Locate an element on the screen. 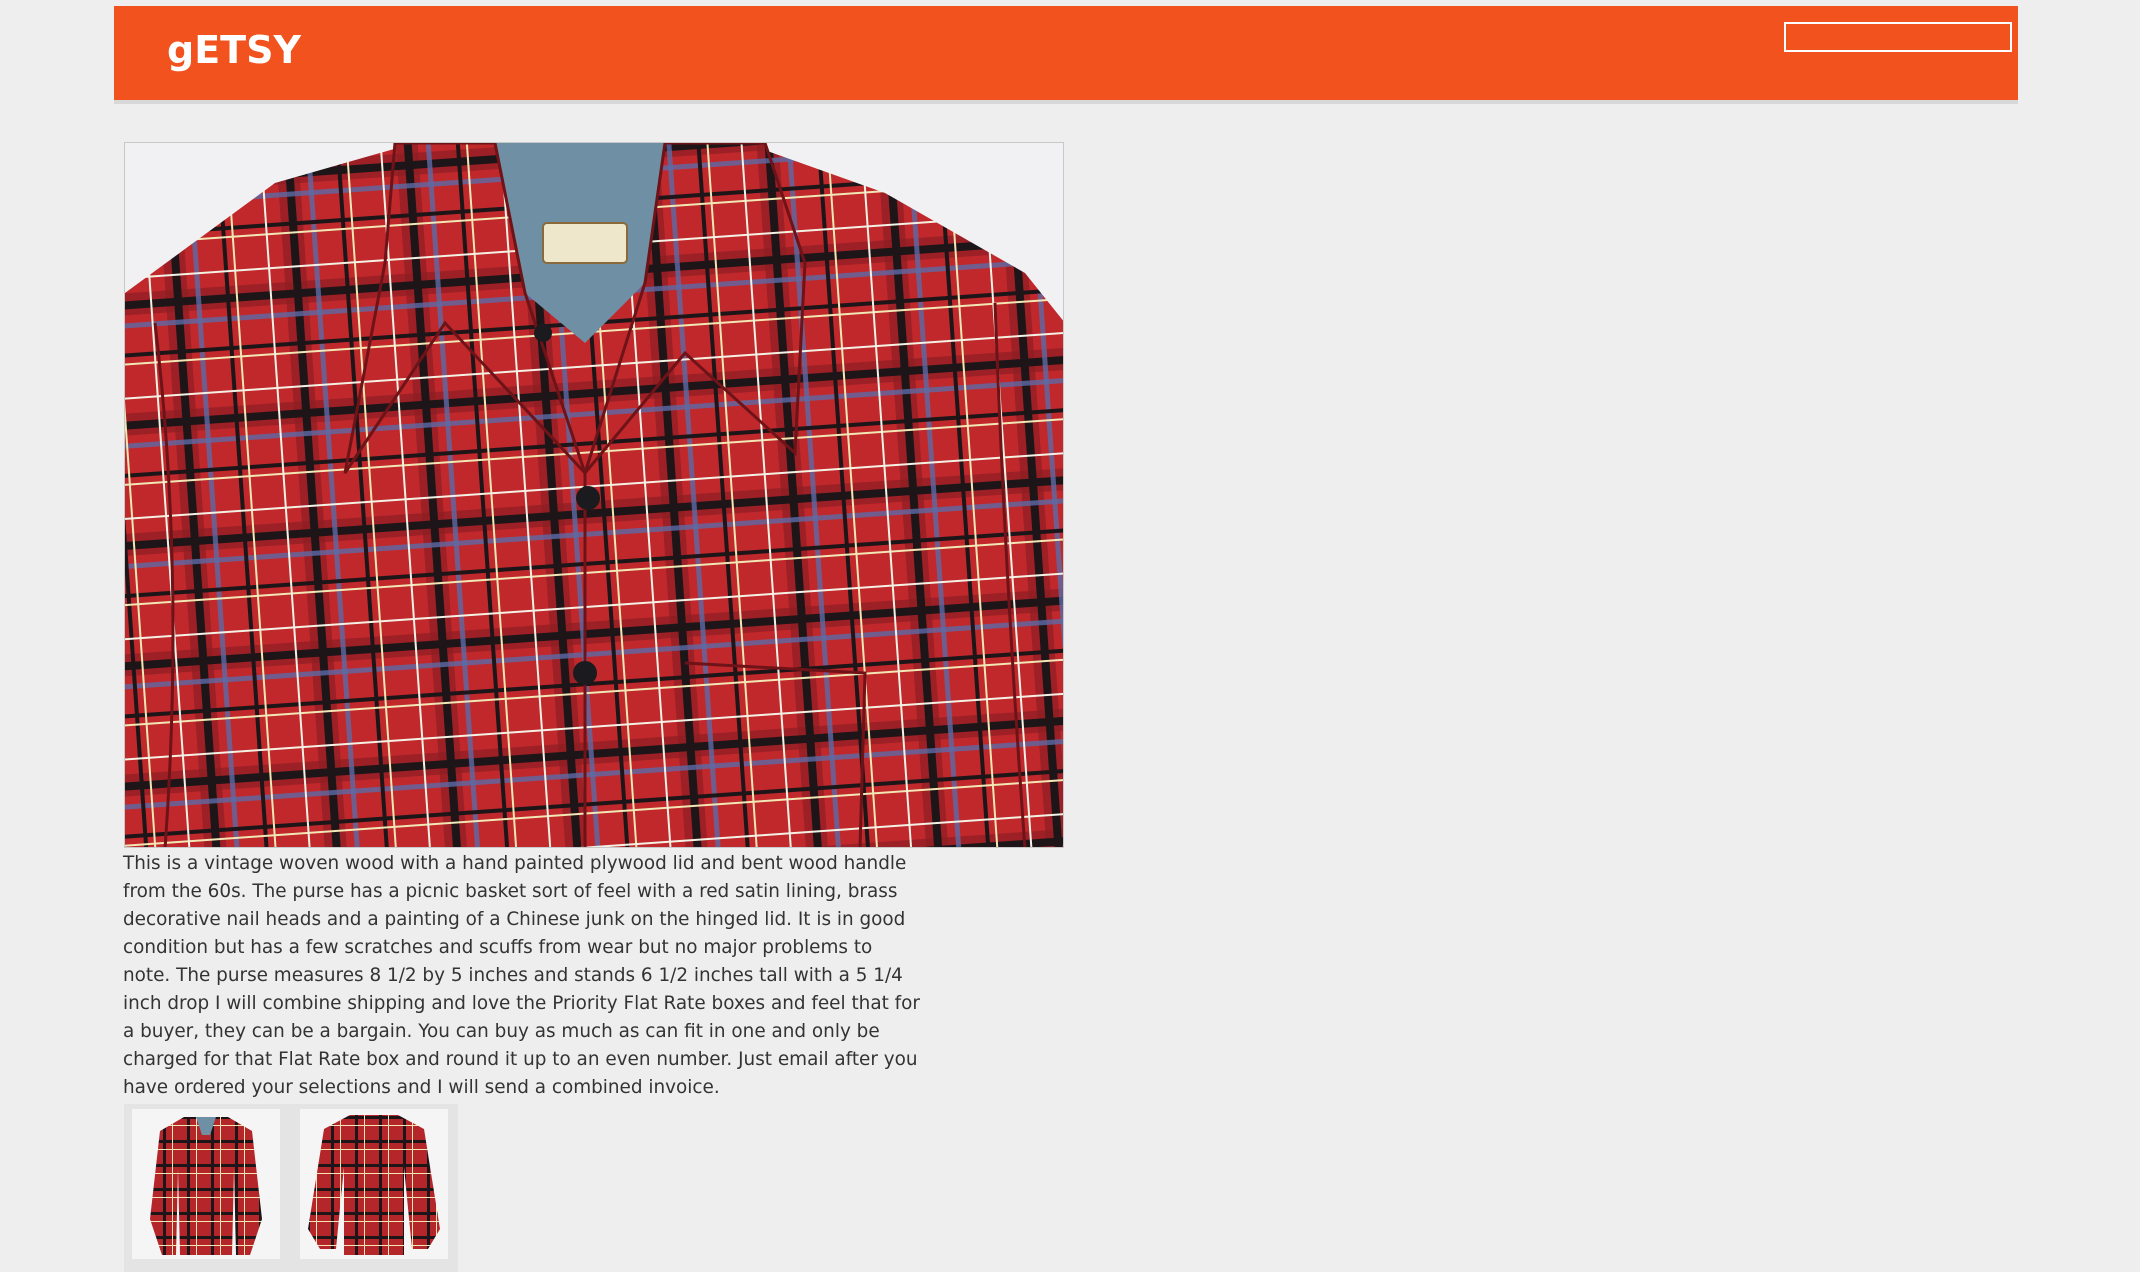 Image resolution: width=2140 pixels, height=1272 pixels. search-input is located at coordinates (1898, 37).